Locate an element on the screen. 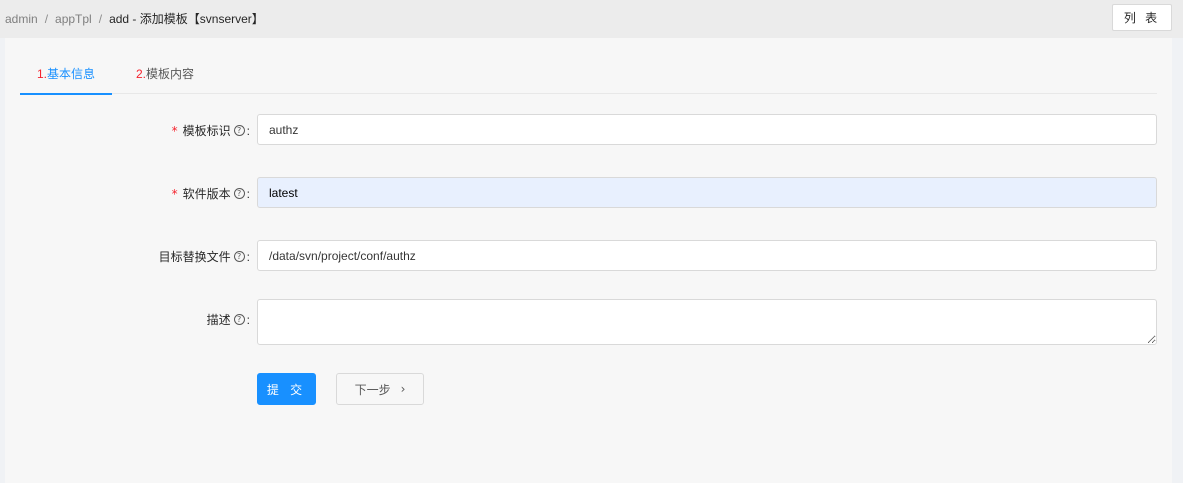  tab-template-content: 2.模板内容 is located at coordinates (165, 75).